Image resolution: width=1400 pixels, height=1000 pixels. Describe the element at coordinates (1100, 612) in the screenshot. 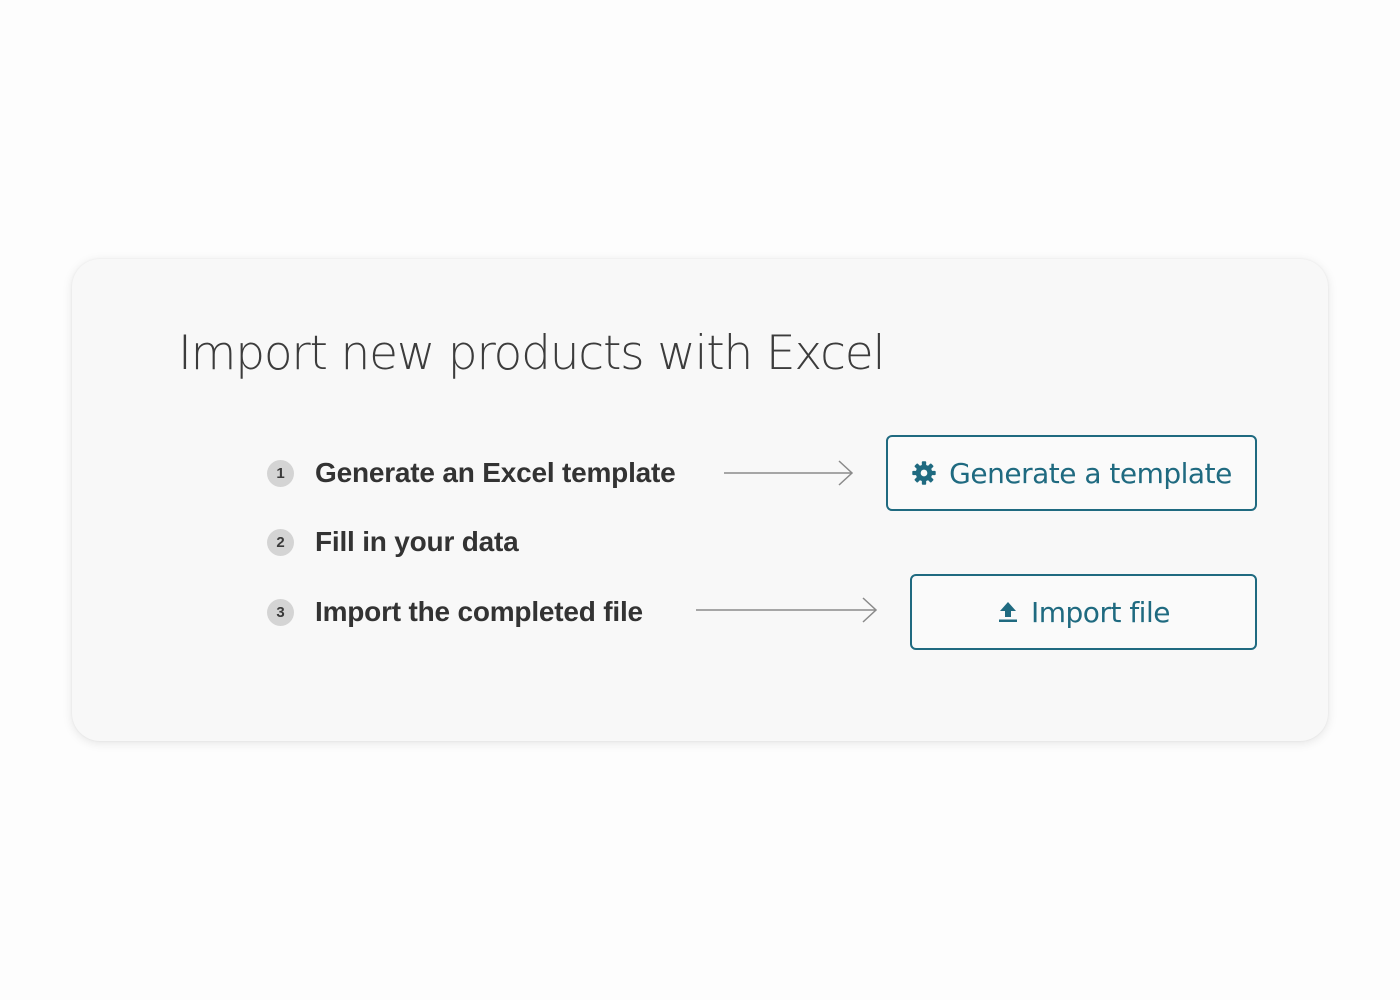

I see `import-file-label: Import file` at that location.